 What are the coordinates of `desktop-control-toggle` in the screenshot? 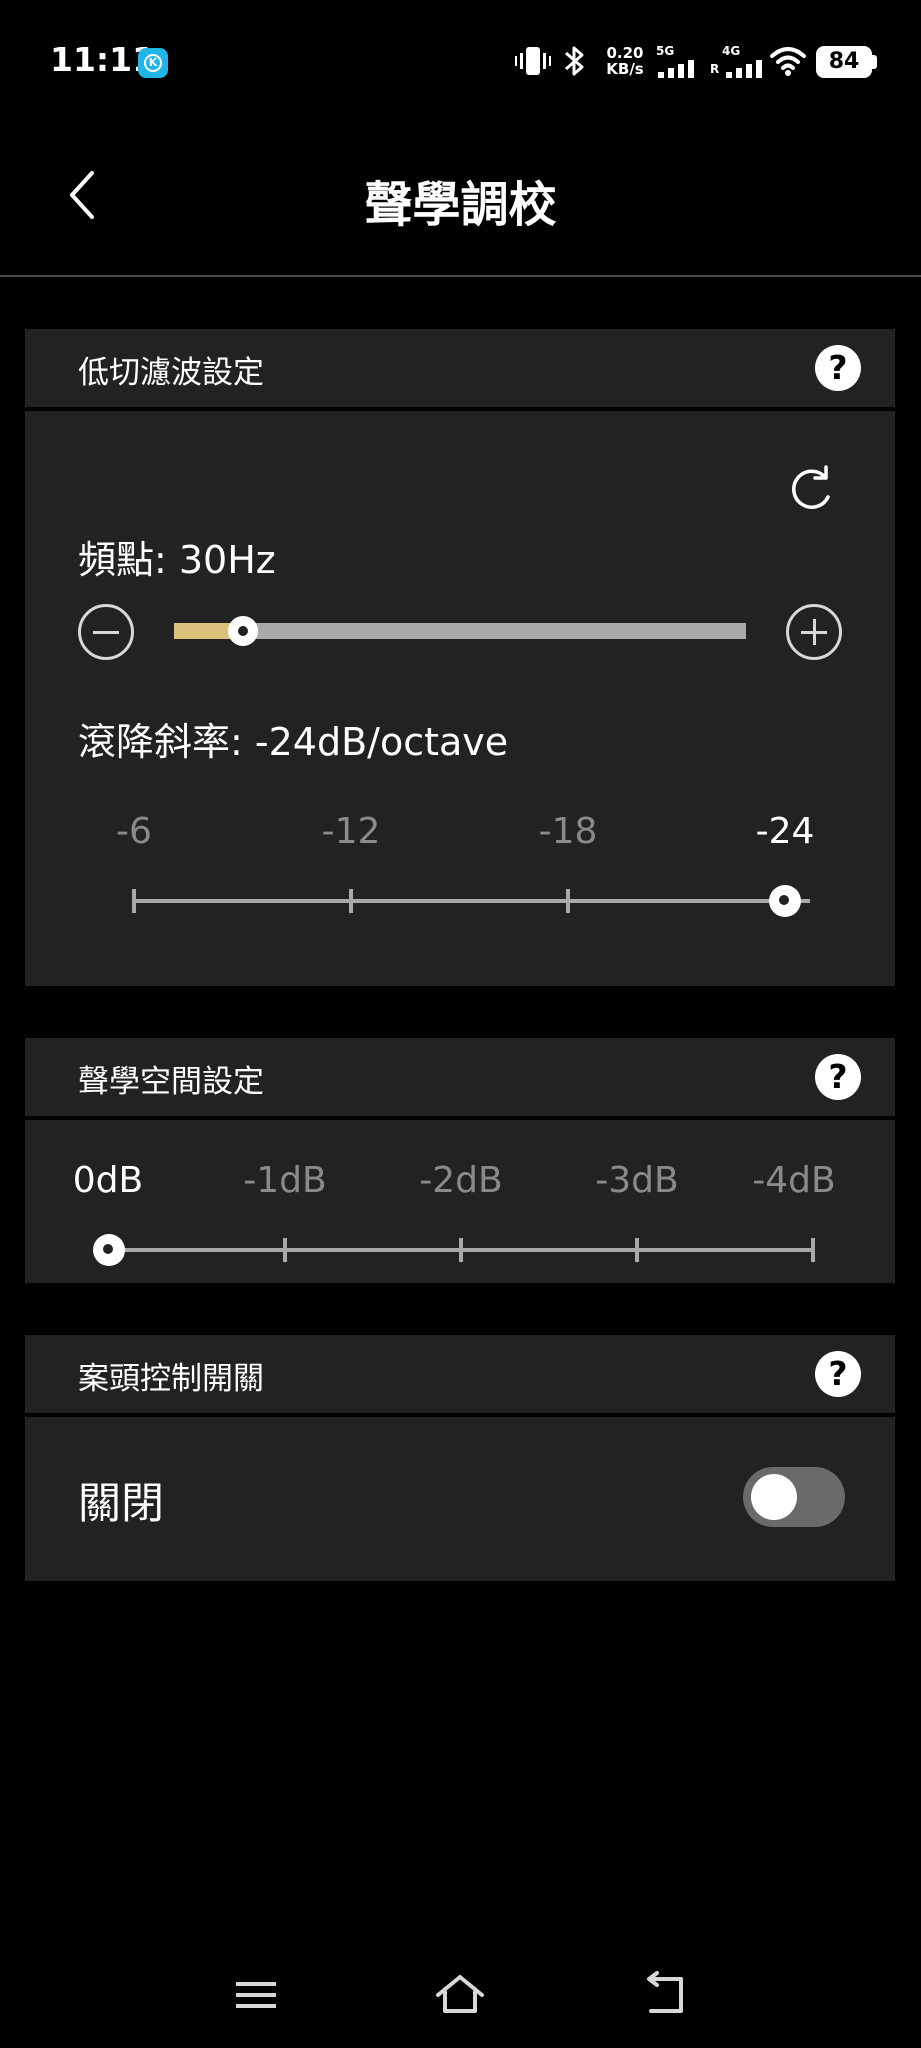 It's located at (794, 1497).